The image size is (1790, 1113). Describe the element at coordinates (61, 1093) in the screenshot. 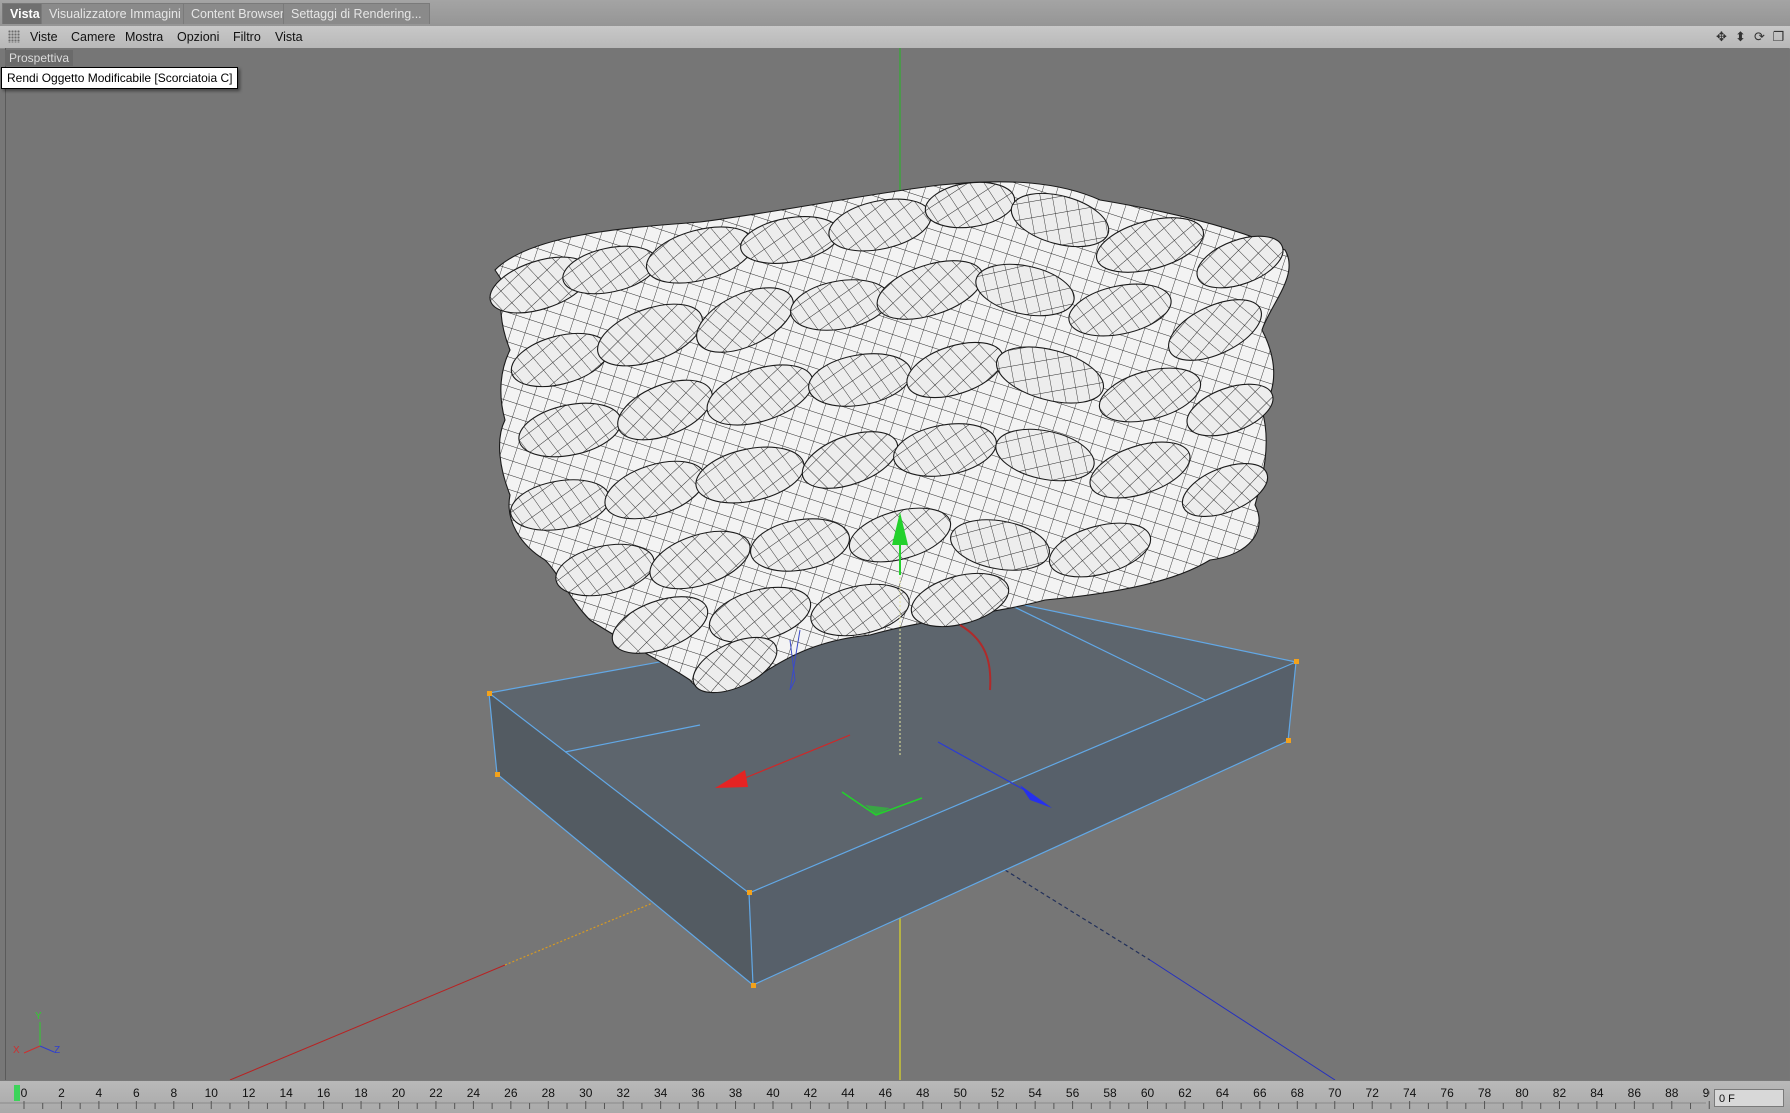

I see `timeline-tick-label: 2` at that location.